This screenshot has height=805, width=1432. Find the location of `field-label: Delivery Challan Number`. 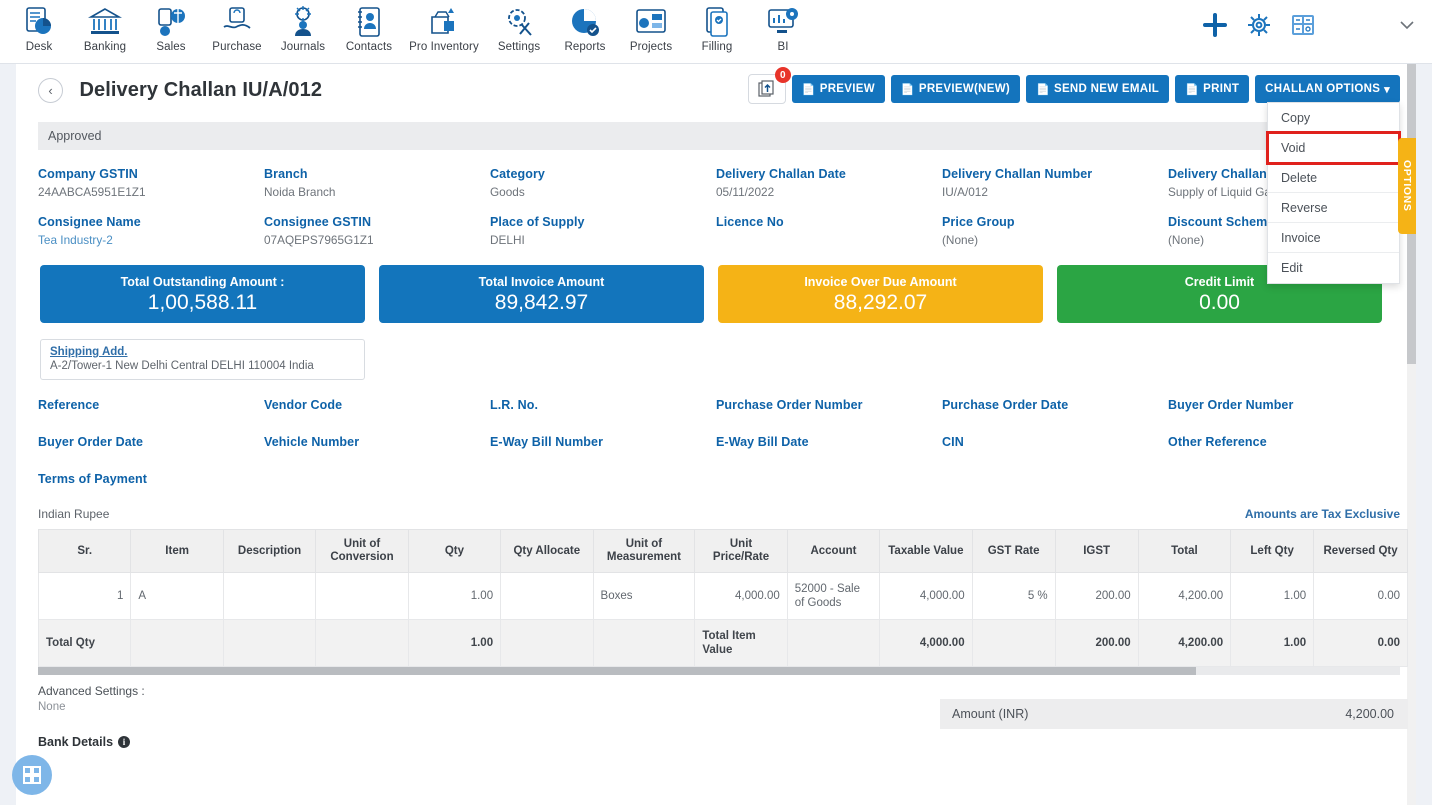

field-label: Delivery Challan Number is located at coordinates (1017, 174).